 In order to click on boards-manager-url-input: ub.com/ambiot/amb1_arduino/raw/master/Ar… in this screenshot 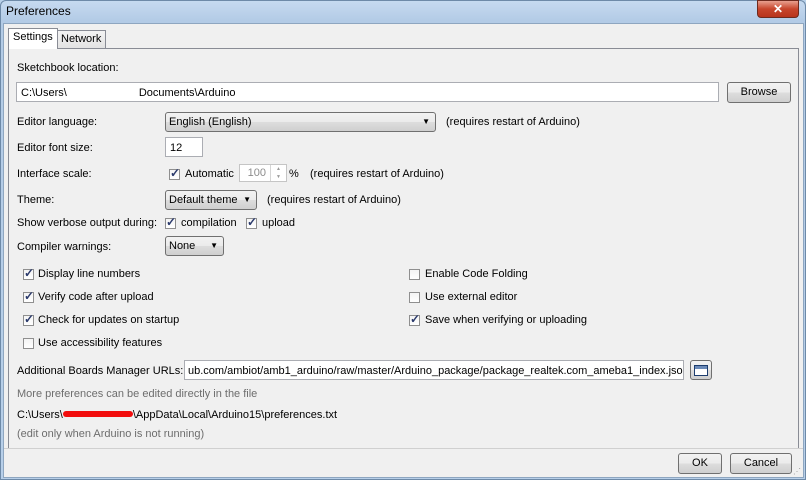, I will do `click(434, 370)`.